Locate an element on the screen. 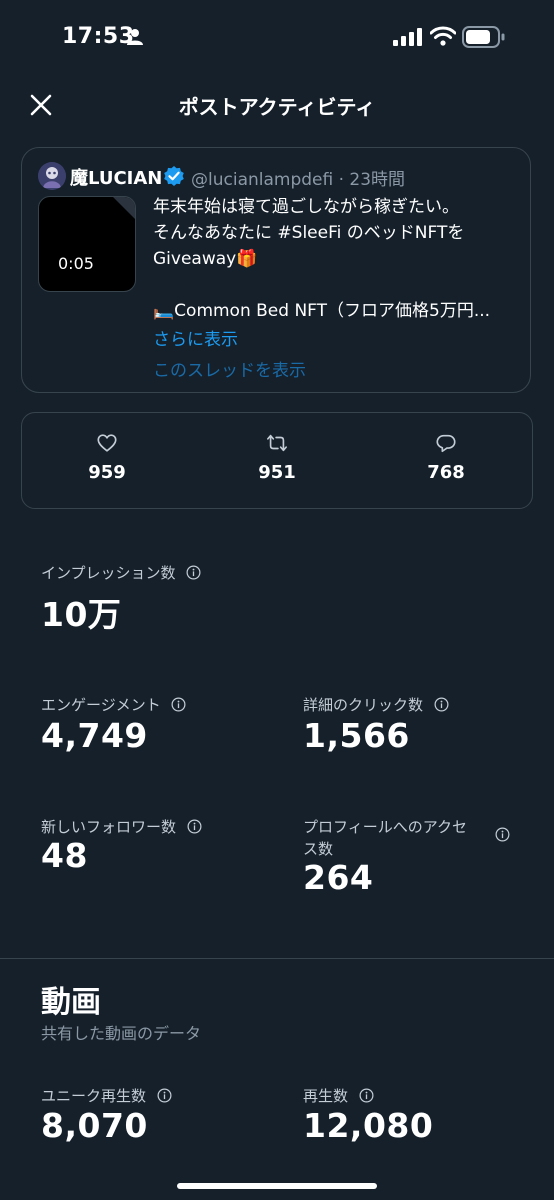 The image size is (554, 1200). new-followers-value: 48 is located at coordinates (64, 855).